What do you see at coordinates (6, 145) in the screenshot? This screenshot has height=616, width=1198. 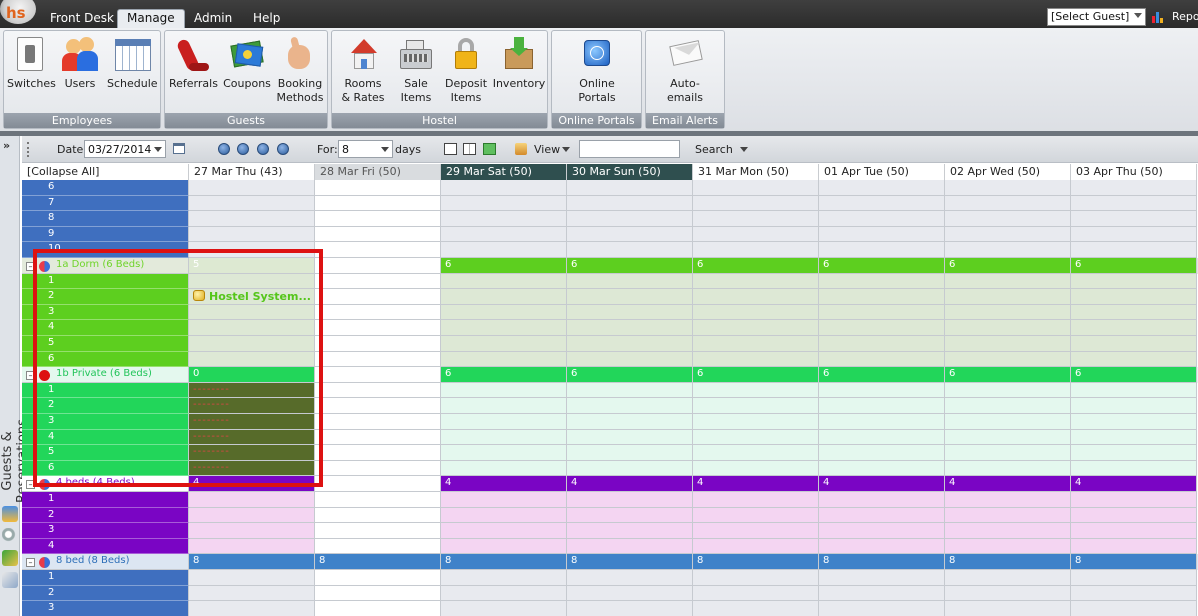 I see `expand-panel-icon: »` at bounding box center [6, 145].